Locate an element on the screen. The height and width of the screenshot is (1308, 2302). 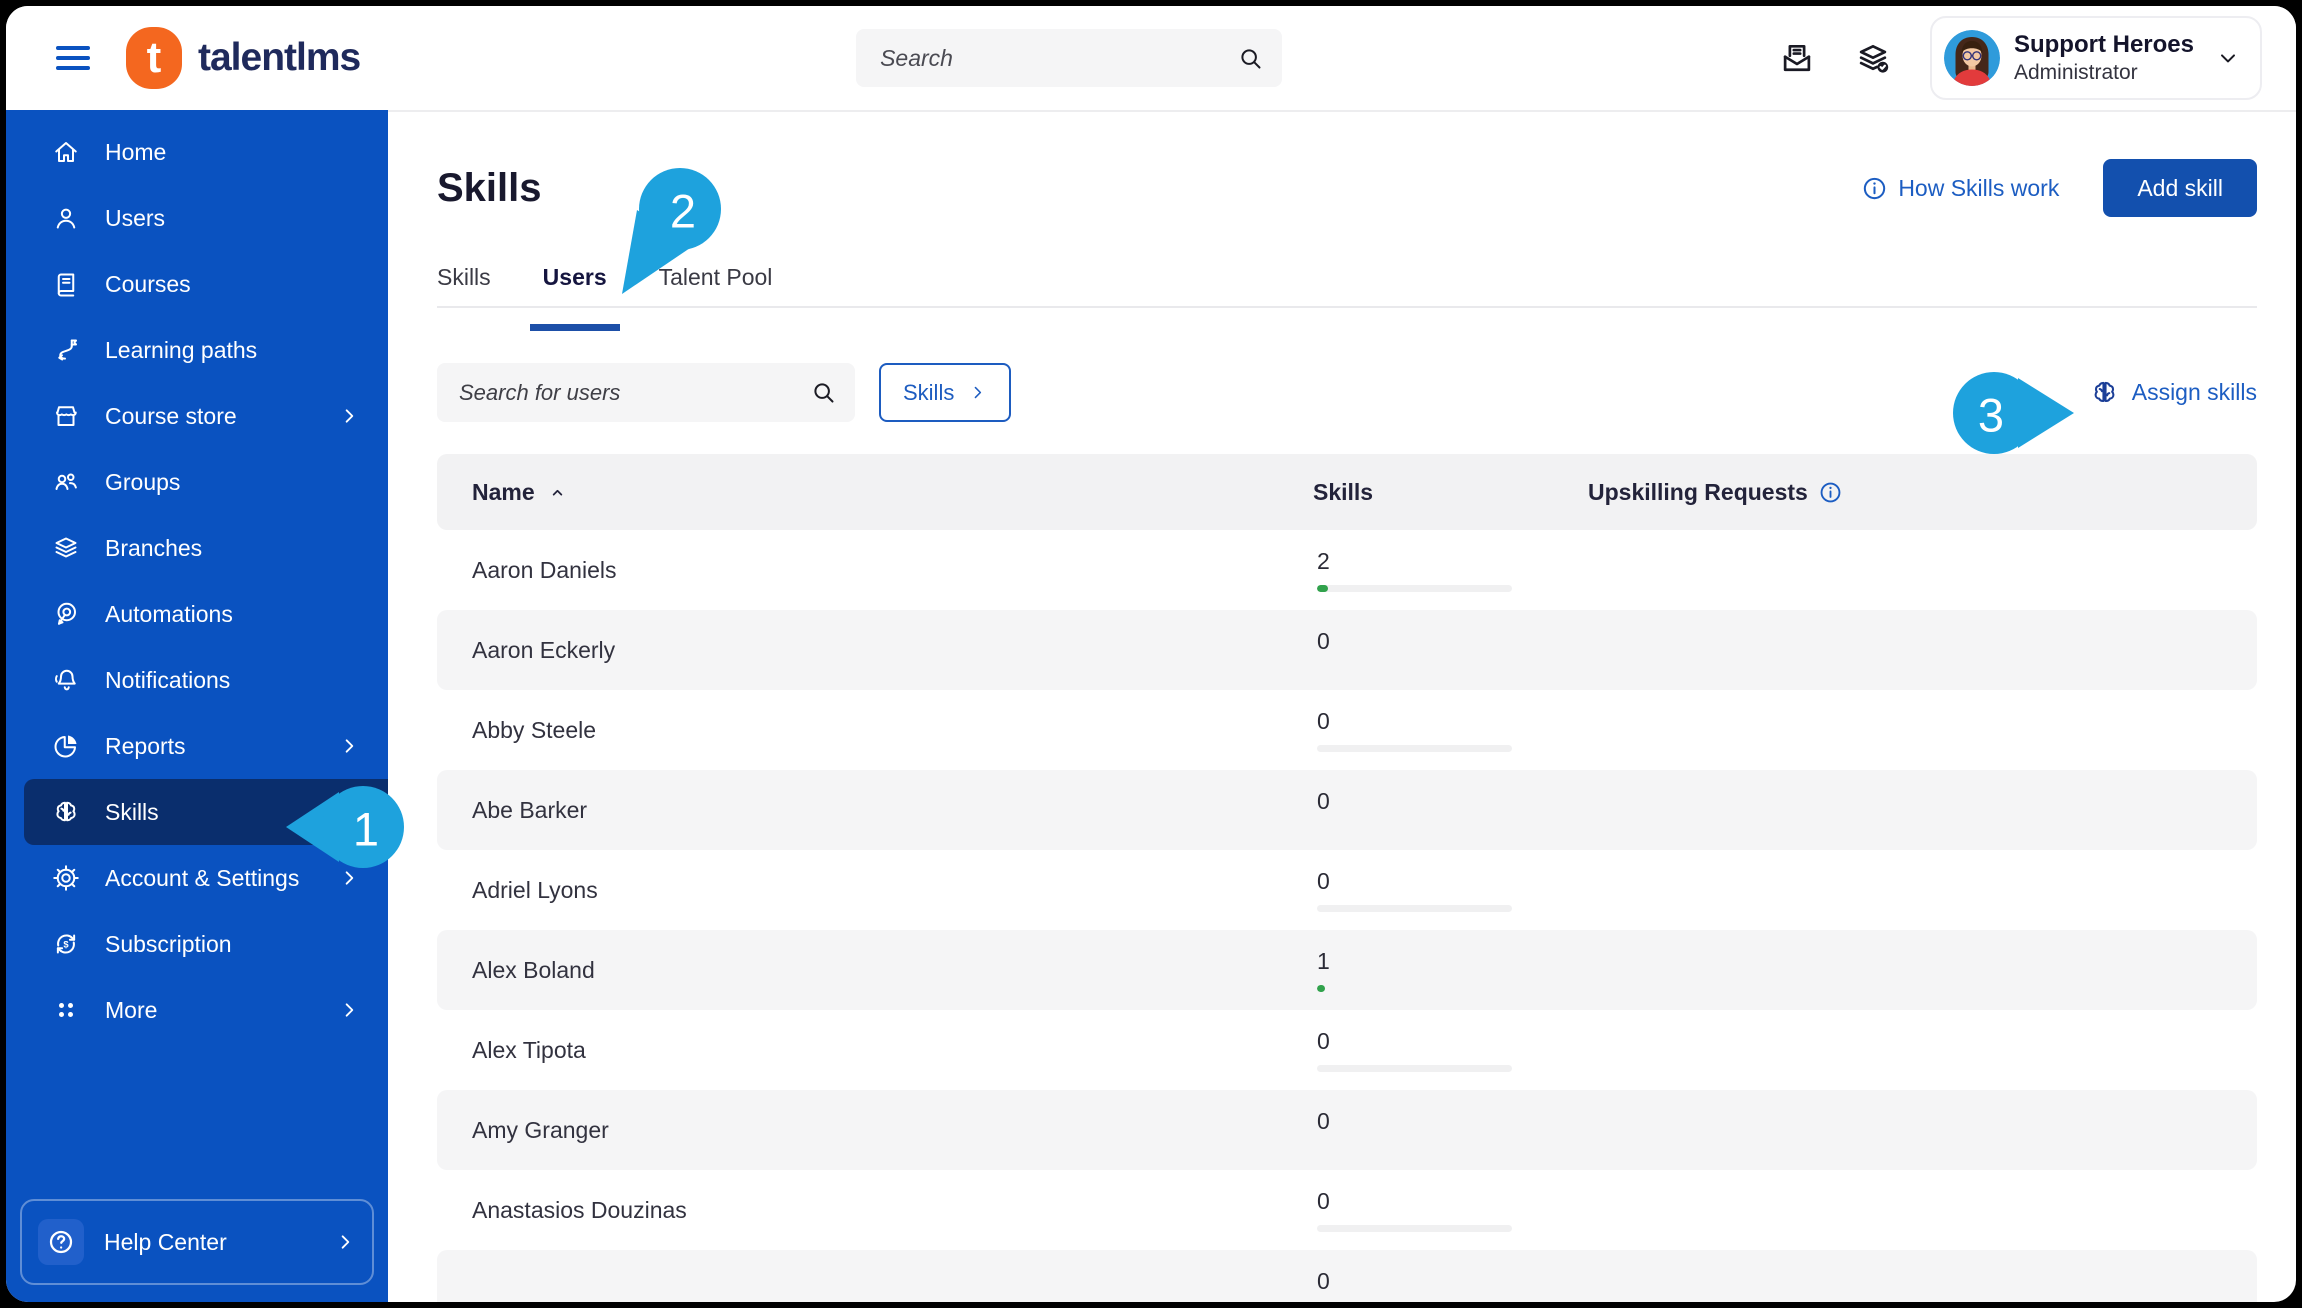
avatar is located at coordinates (1971, 58).